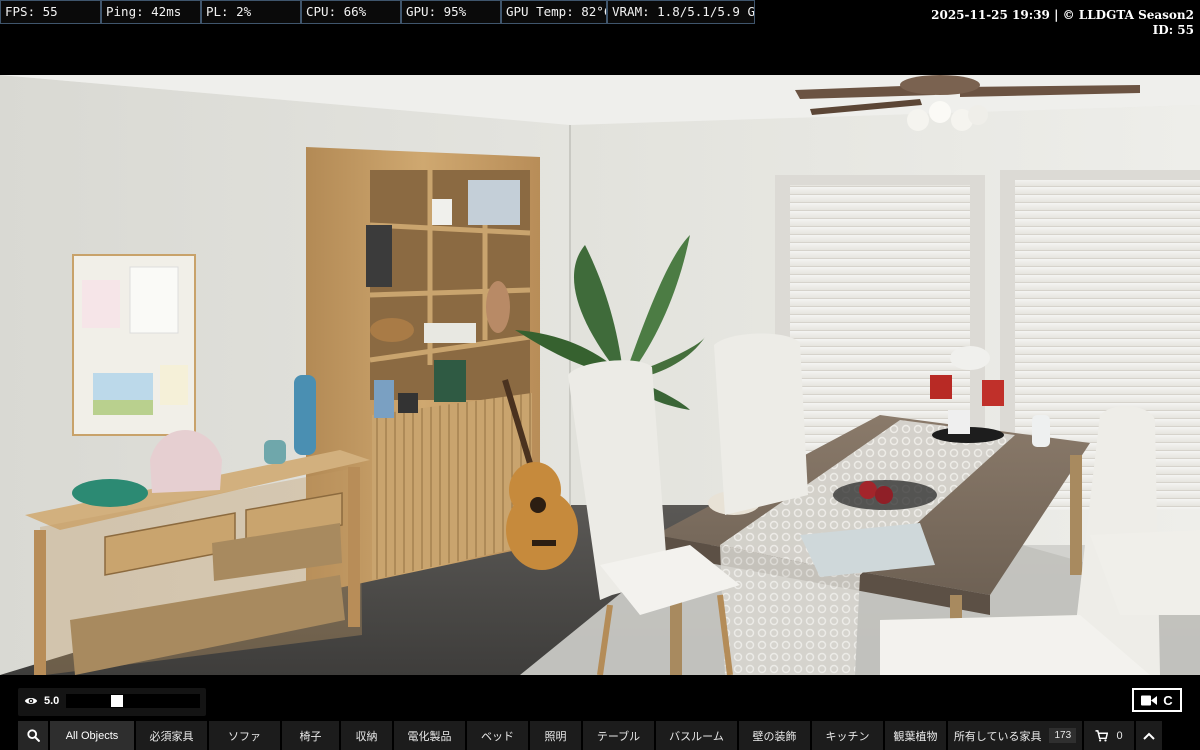  Describe the element at coordinates (244, 735) in the screenshot. I see `tab-sofa: ソファ` at that location.